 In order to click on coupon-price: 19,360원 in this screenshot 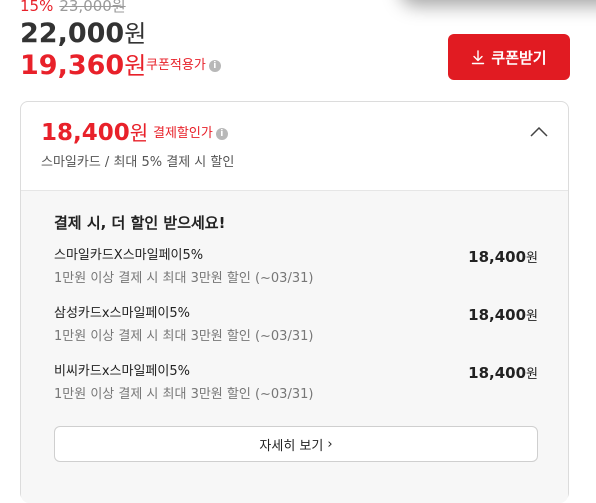, I will do `click(83, 66)`.